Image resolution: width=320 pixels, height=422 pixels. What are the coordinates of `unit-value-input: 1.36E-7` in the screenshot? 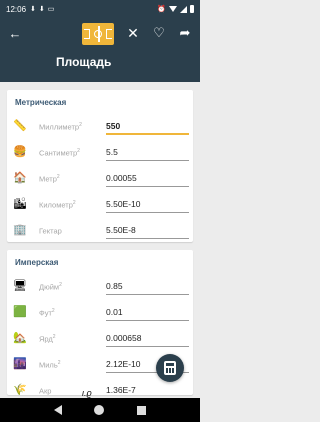 It's located at (147, 391).